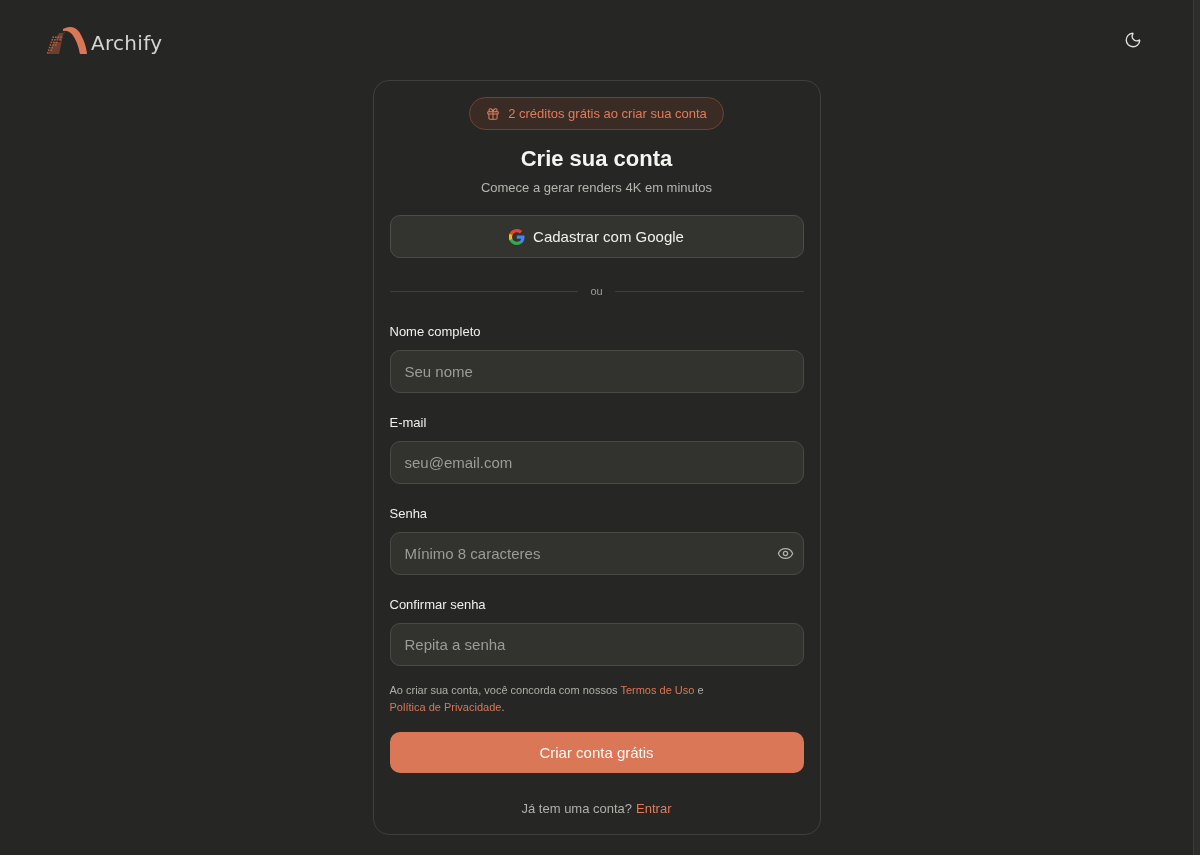  I want to click on input-field: seu@email.com, so click(596, 462).